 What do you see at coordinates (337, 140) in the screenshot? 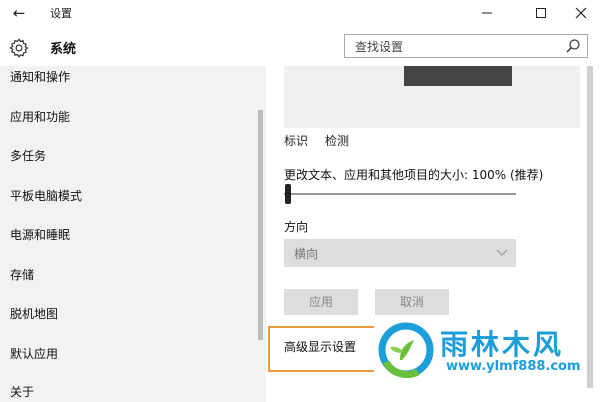
I see `detect-link: 检测` at bounding box center [337, 140].